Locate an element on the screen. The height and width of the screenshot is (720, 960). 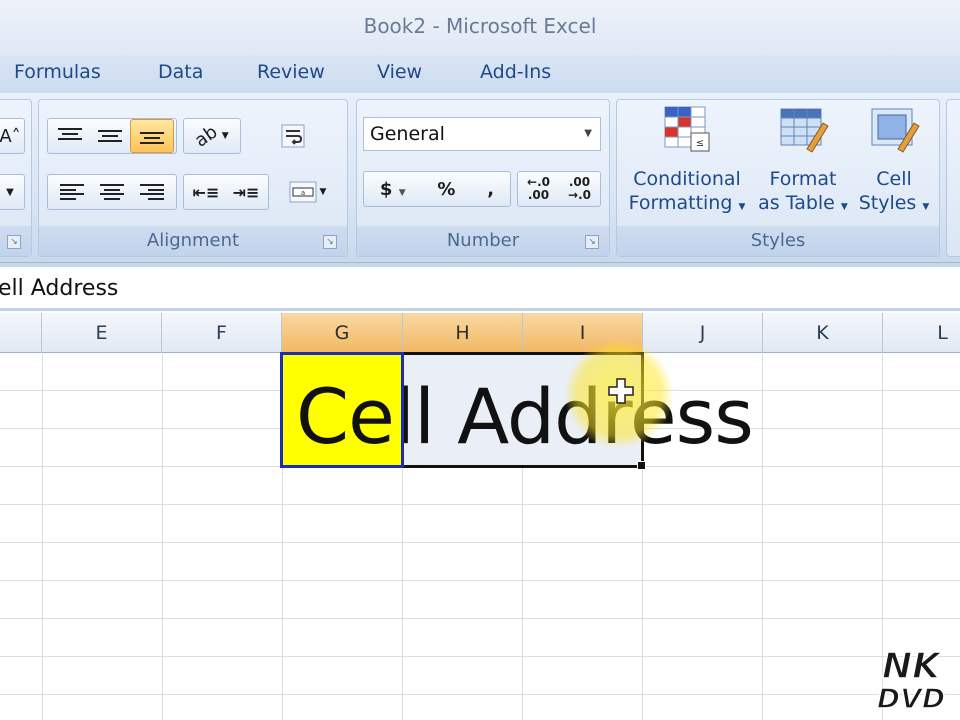
column-header-f: F is located at coordinates (222, 333).